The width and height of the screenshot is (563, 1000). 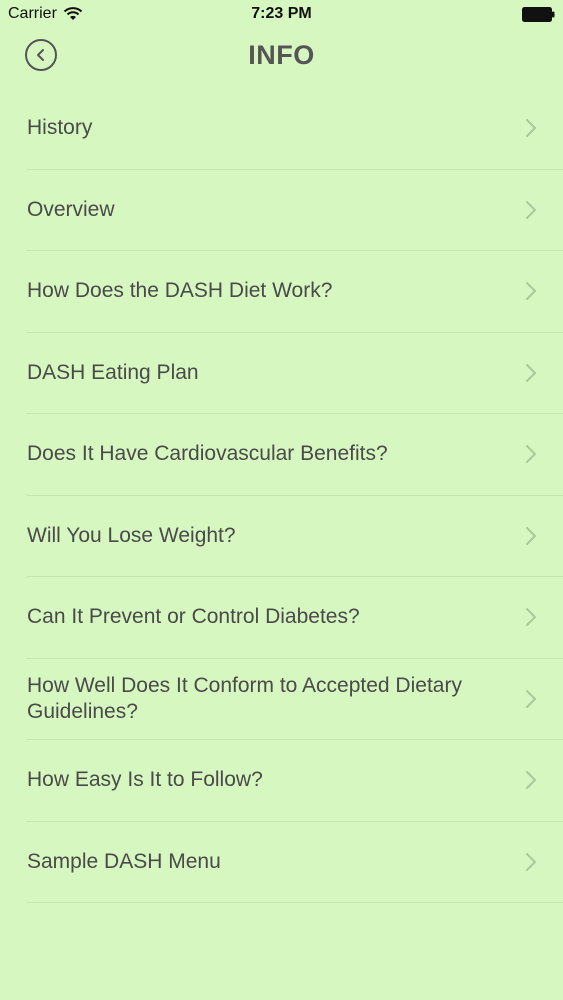 I want to click on menu-item-eating-plan: DASH Eating Plan, so click(x=295, y=373).